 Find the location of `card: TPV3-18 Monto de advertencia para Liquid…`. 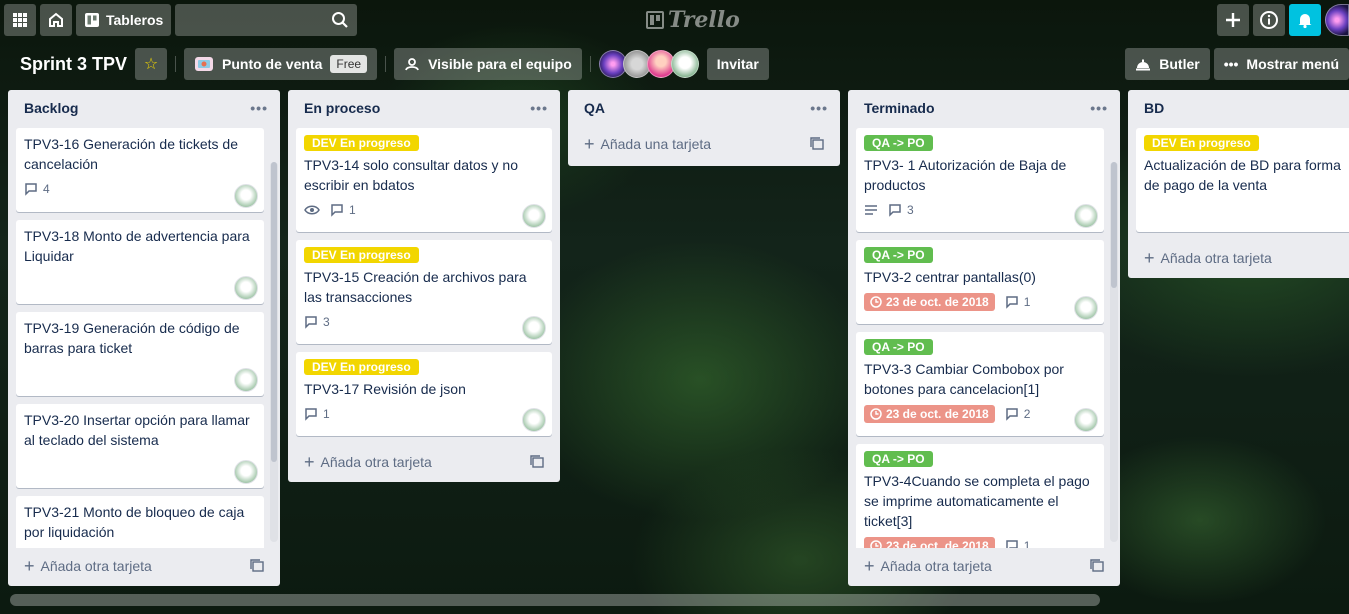

card: TPV3-18 Monto de advertencia para Liquid… is located at coordinates (140, 262).